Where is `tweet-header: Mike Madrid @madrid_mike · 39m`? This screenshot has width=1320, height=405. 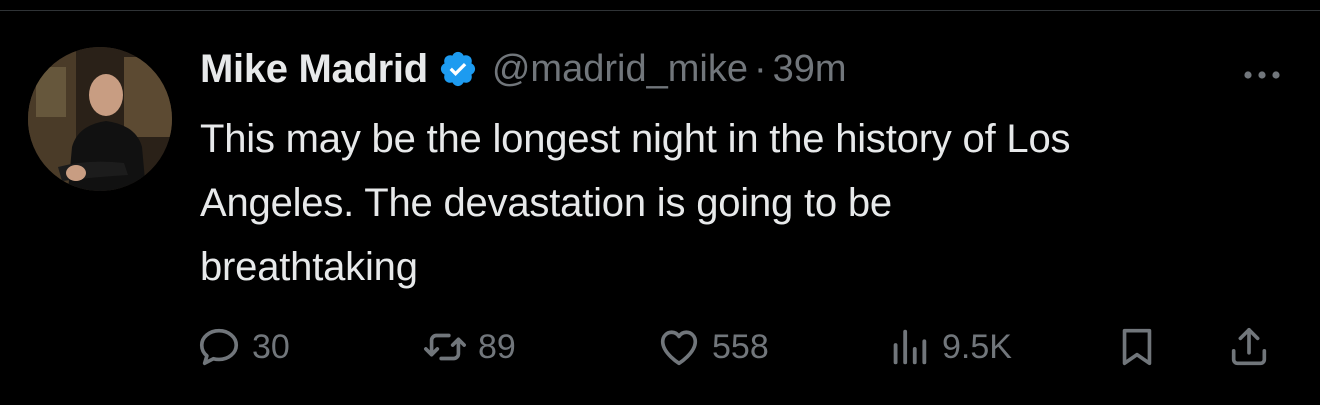 tweet-header: Mike Madrid @madrid_mike · 39m is located at coordinates (523, 69).